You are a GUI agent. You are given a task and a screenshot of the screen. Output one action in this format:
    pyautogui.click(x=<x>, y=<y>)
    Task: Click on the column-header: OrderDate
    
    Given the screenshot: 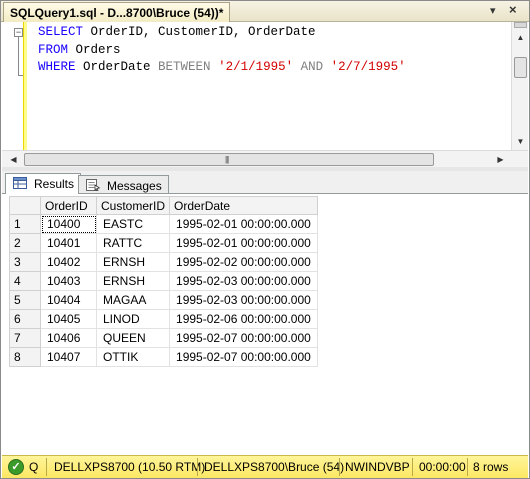 What is the action you would take?
    pyautogui.click(x=243, y=205)
    